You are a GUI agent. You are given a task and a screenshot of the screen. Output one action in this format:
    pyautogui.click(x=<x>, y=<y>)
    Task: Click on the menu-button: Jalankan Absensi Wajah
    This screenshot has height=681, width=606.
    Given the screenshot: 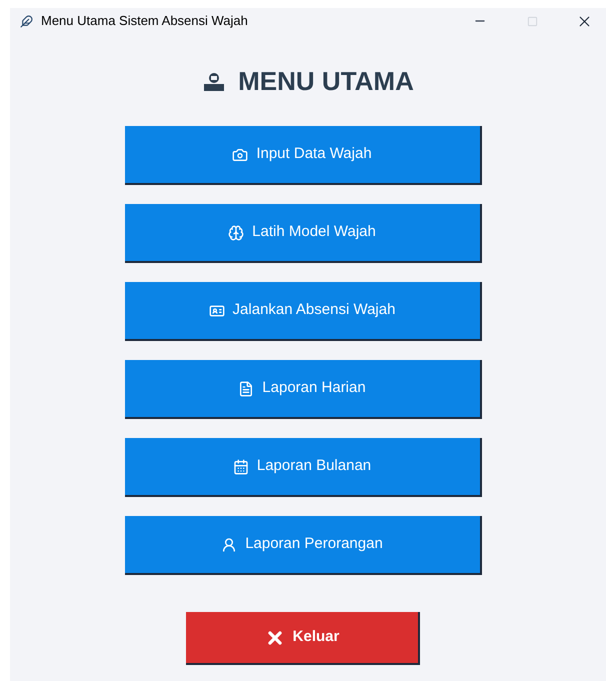 What is the action you would take?
    pyautogui.click(x=303, y=311)
    